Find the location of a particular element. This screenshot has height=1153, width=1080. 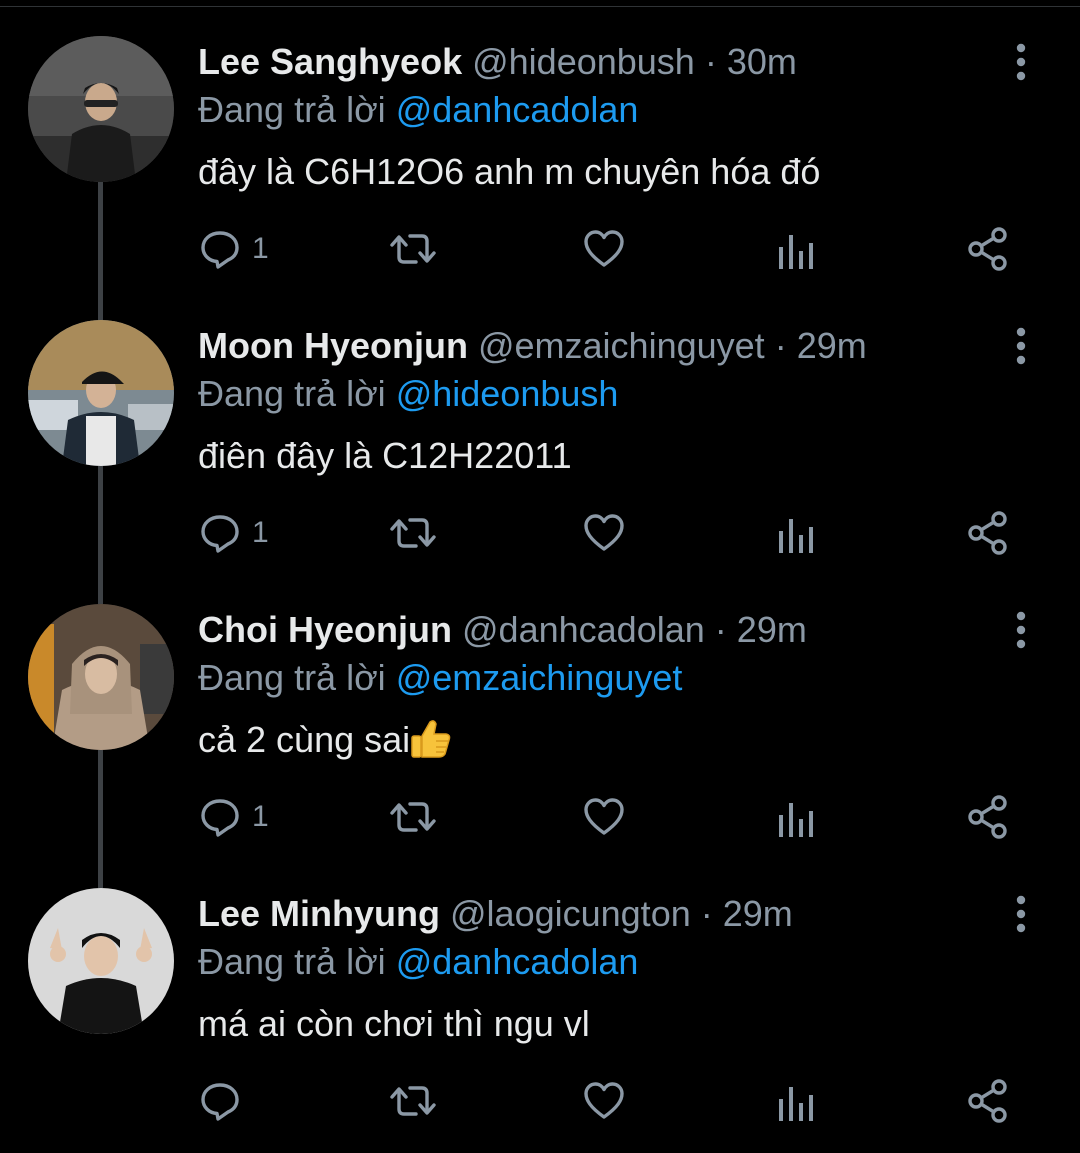

tweet-text-container: cả 2 cùng sai is located at coordinates (325, 740).